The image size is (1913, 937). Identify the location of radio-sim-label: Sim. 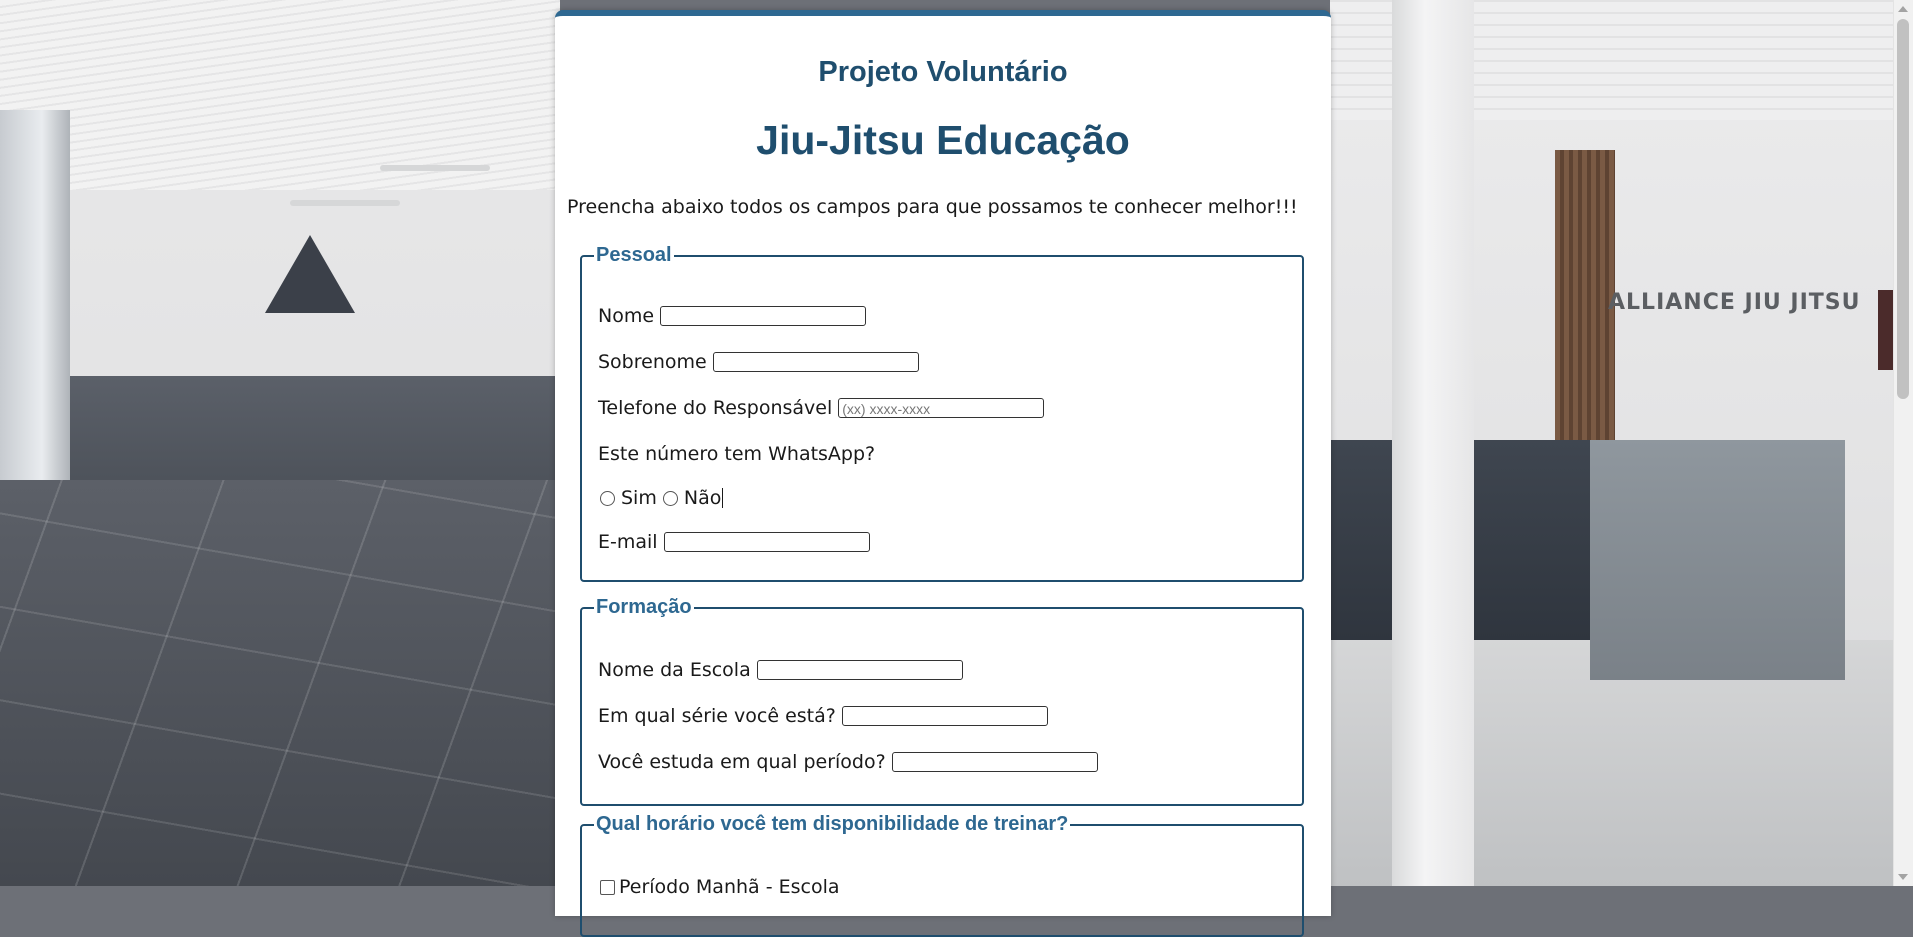
(639, 498).